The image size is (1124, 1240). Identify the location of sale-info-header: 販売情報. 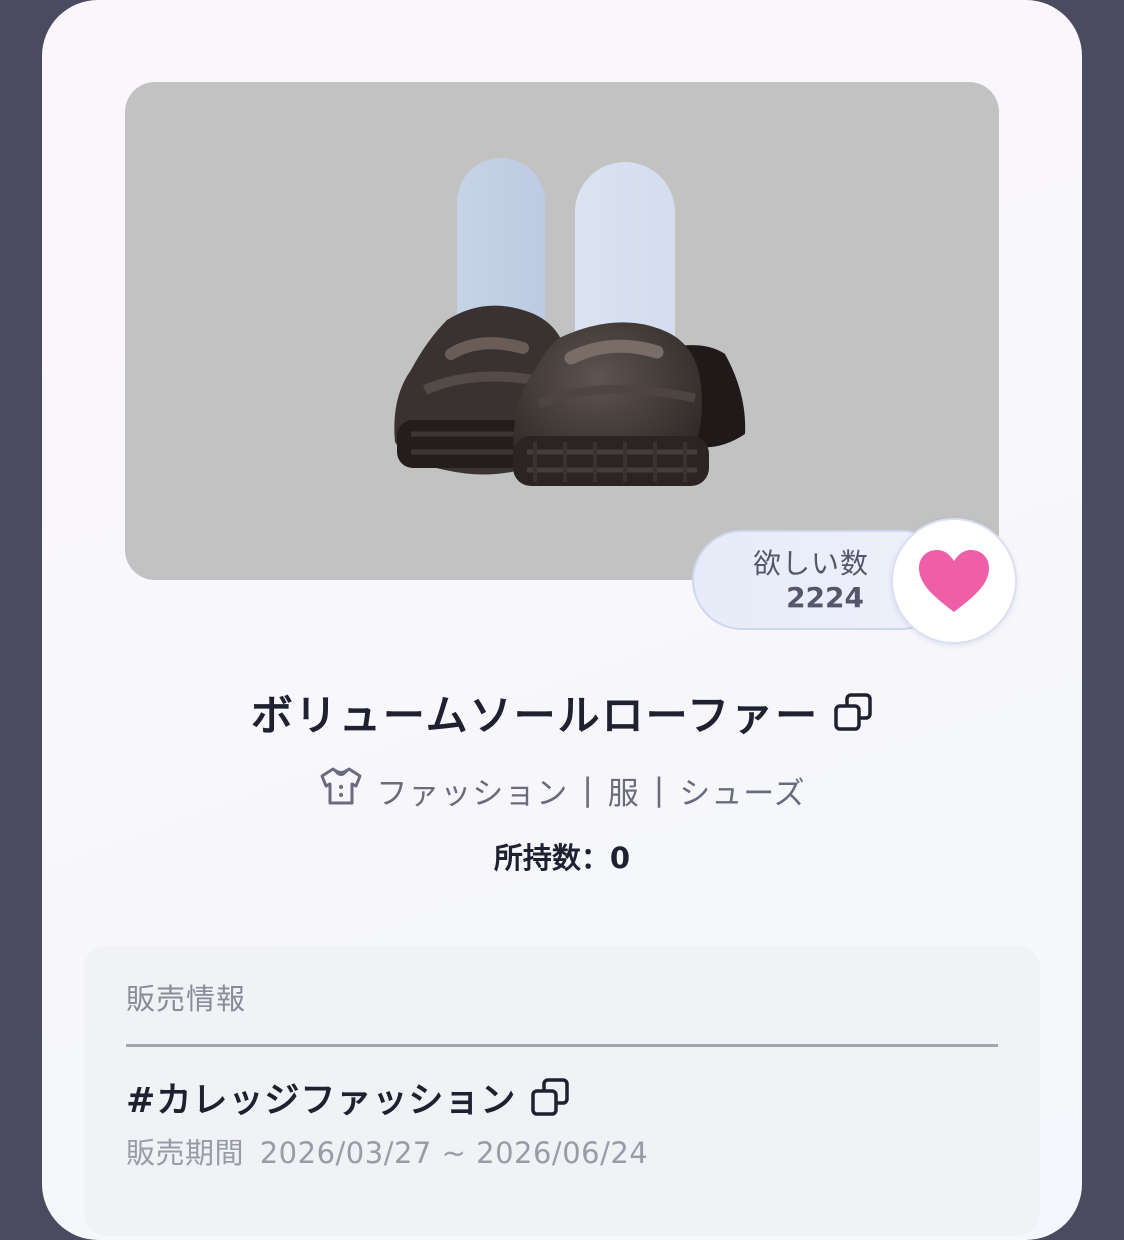
(186, 999).